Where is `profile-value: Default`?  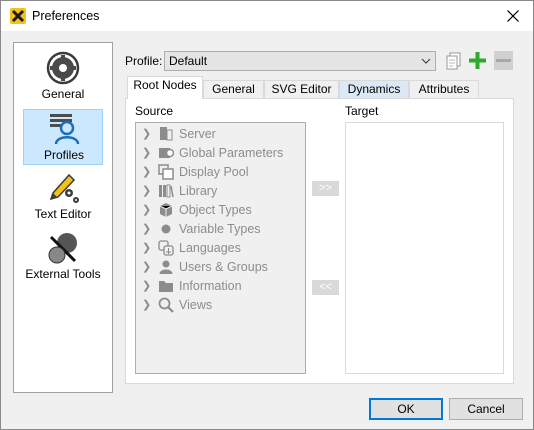 profile-value: Default is located at coordinates (188, 61).